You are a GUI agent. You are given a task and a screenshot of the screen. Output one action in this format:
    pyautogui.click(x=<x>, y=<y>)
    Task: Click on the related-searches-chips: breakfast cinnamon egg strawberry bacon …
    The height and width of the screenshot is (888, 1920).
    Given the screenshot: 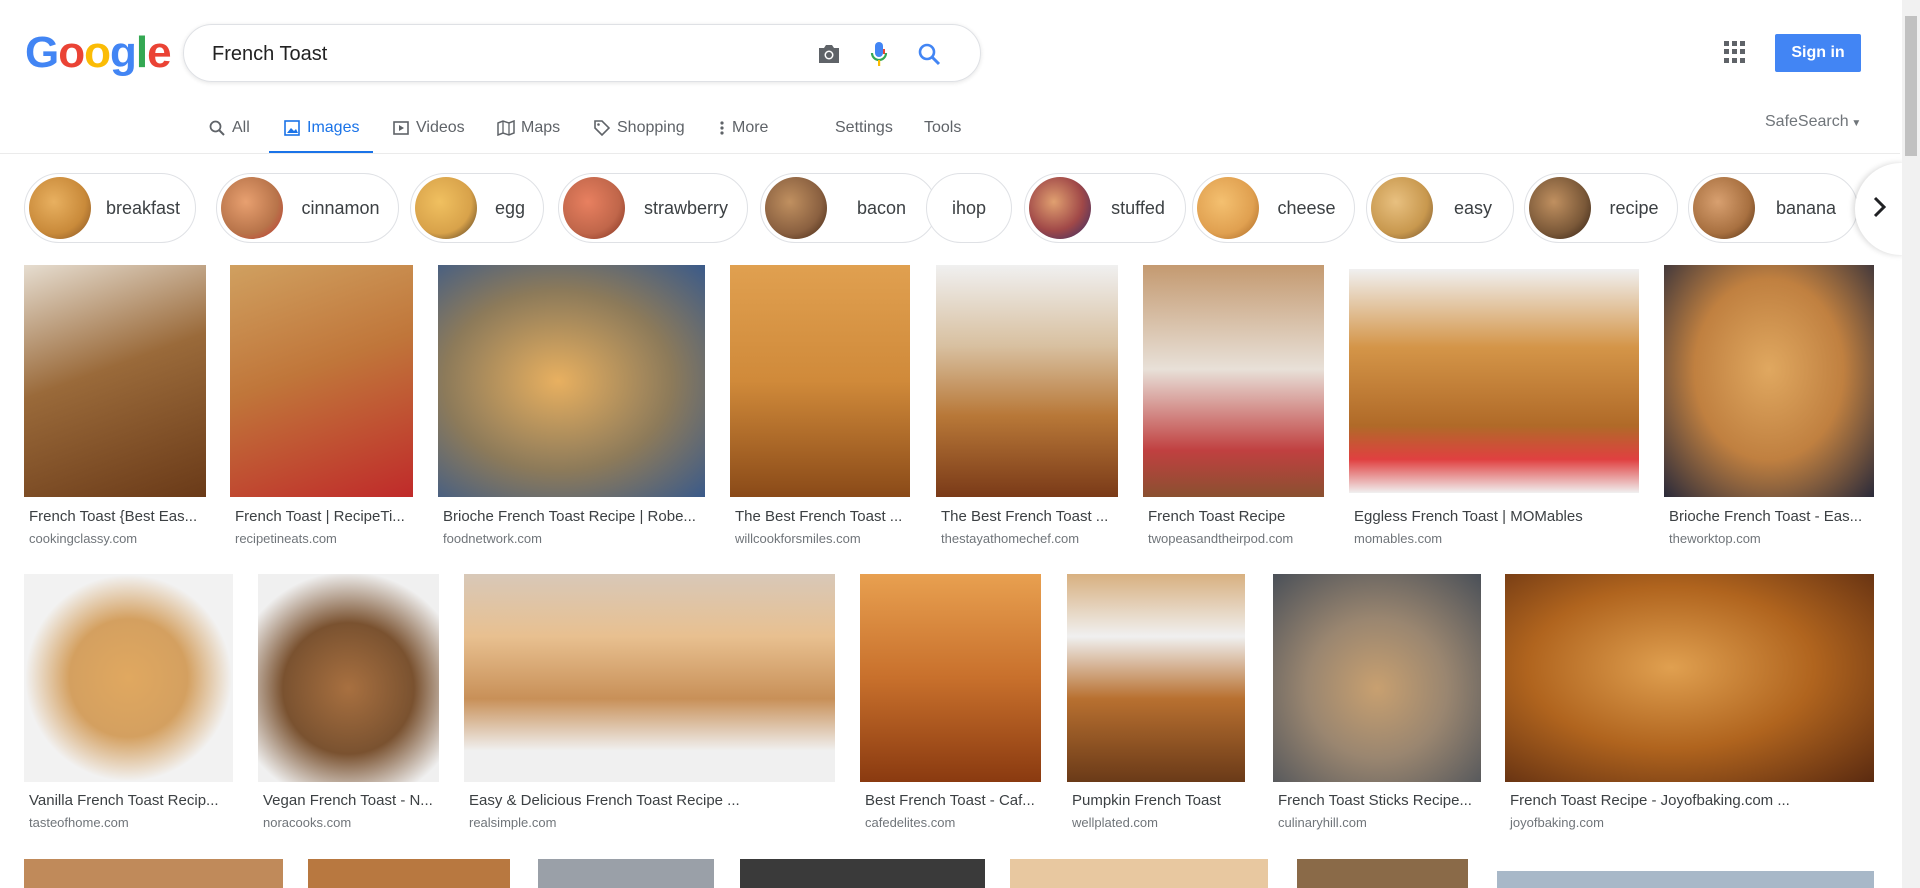 What is the action you would take?
    pyautogui.click(x=964, y=209)
    